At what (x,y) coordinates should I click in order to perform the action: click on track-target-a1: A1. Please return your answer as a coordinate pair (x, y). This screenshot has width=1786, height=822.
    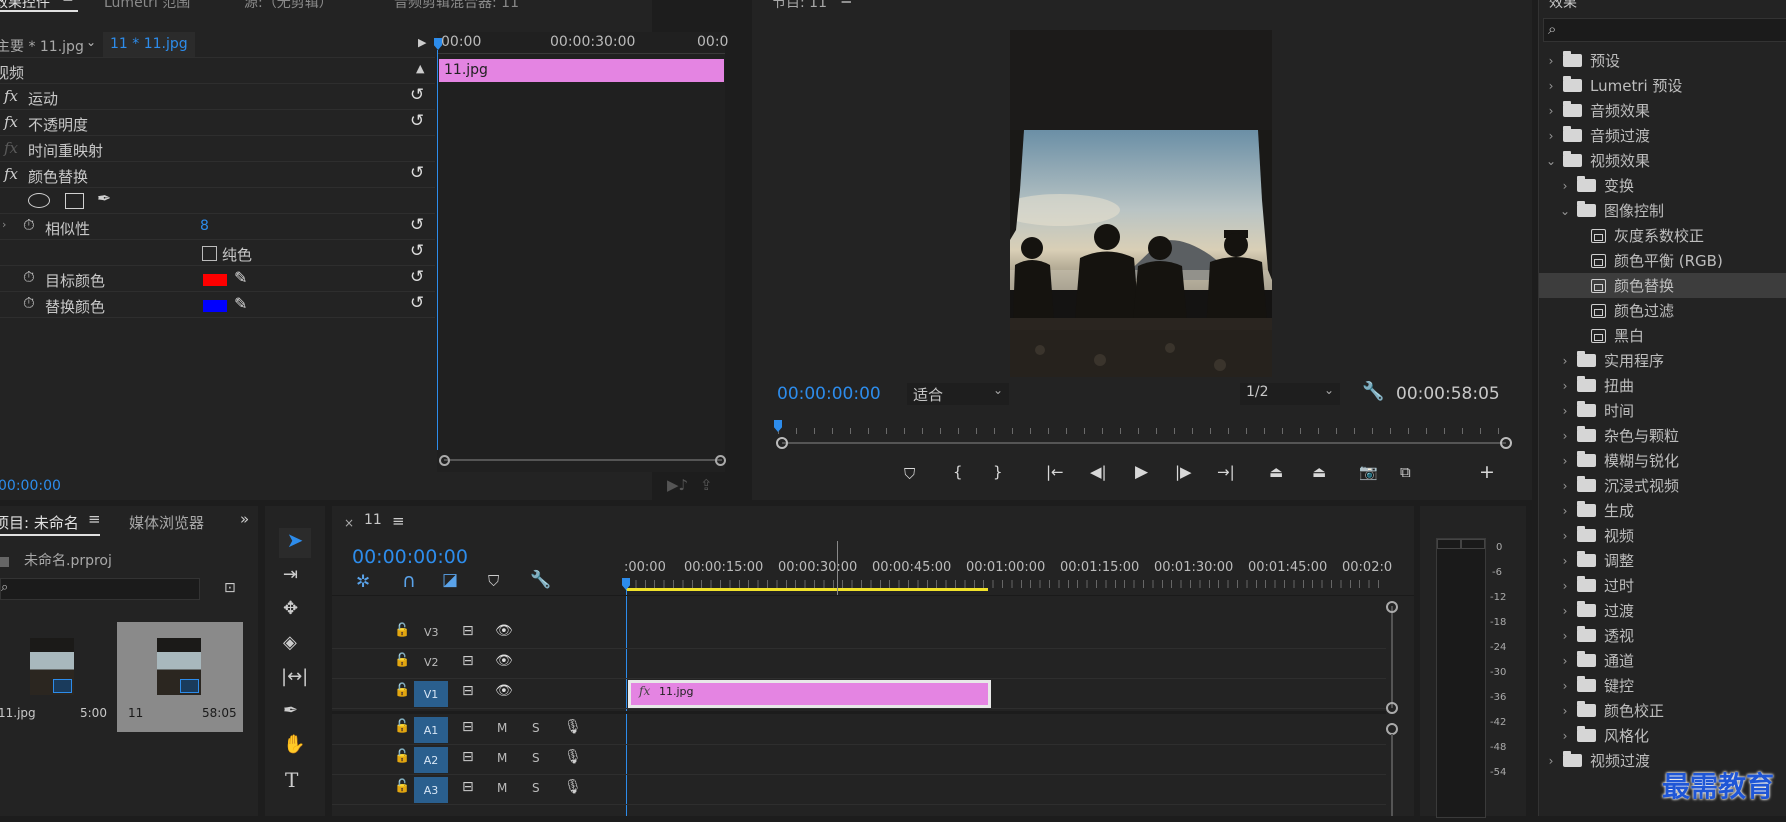
    Looking at the image, I should click on (431, 730).